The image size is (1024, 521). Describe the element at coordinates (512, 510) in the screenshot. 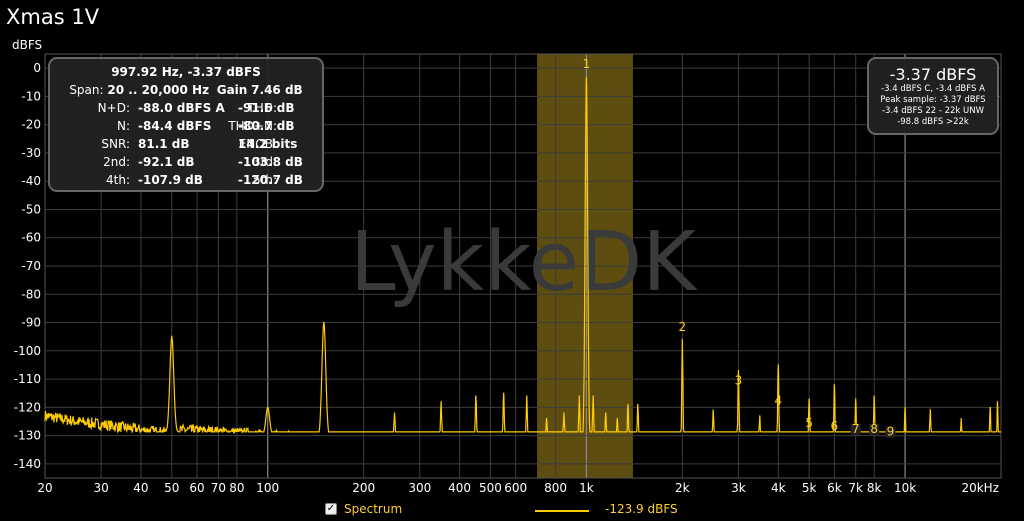

I see `legend-bar` at that location.